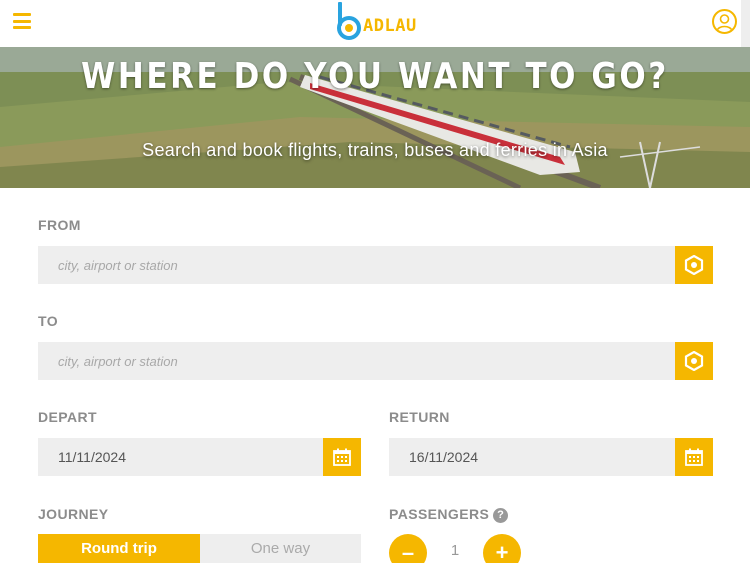 Image resolution: width=750 pixels, height=563 pixels. I want to click on from-input, so click(356, 265).